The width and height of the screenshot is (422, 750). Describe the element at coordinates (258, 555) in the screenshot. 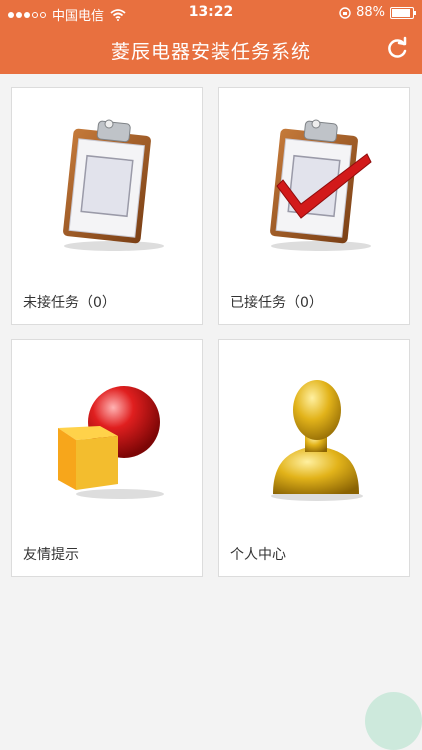

I see `tile-label: 个人中心` at that location.